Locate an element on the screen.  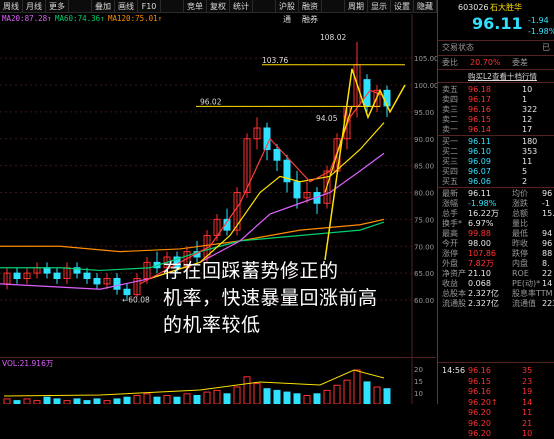
stat-row: 总手 16.22万 总额 15. is located at coordinates (496, 214).